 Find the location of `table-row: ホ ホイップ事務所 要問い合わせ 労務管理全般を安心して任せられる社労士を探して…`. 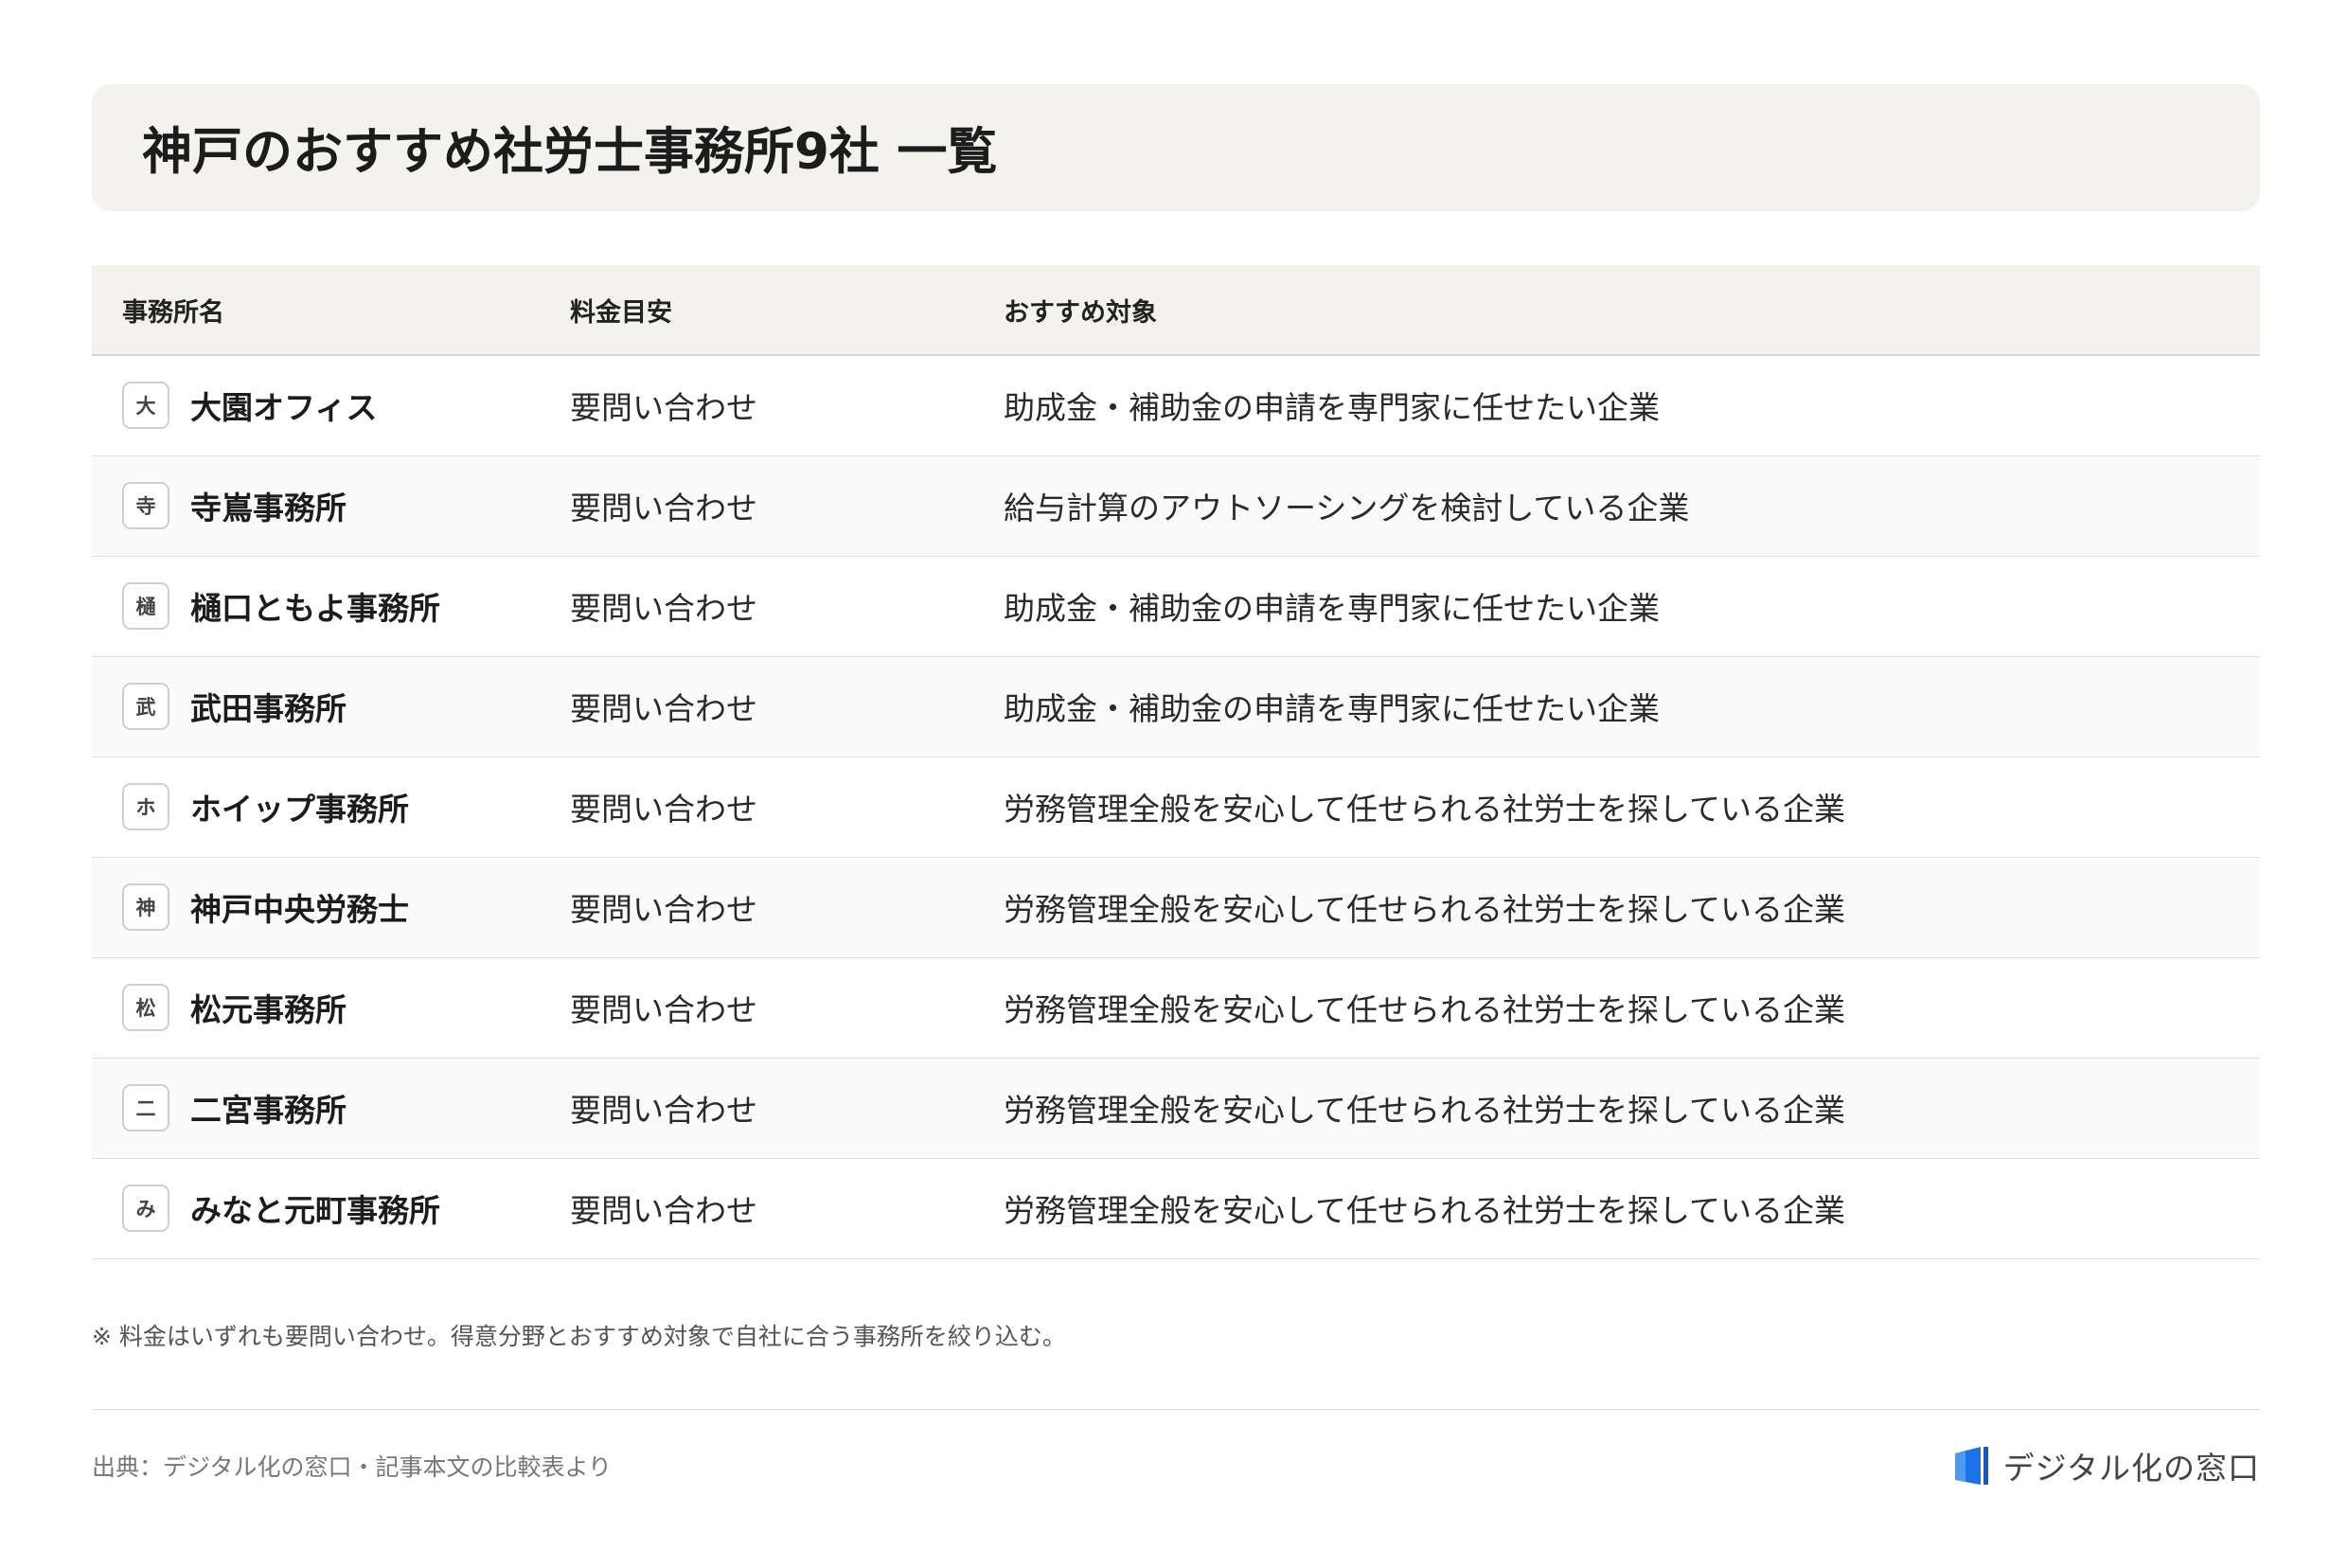

table-row: ホ ホイップ事務所 要問い合わせ 労務管理全般を安心して任せられる社労士を探して… is located at coordinates (1176, 807).